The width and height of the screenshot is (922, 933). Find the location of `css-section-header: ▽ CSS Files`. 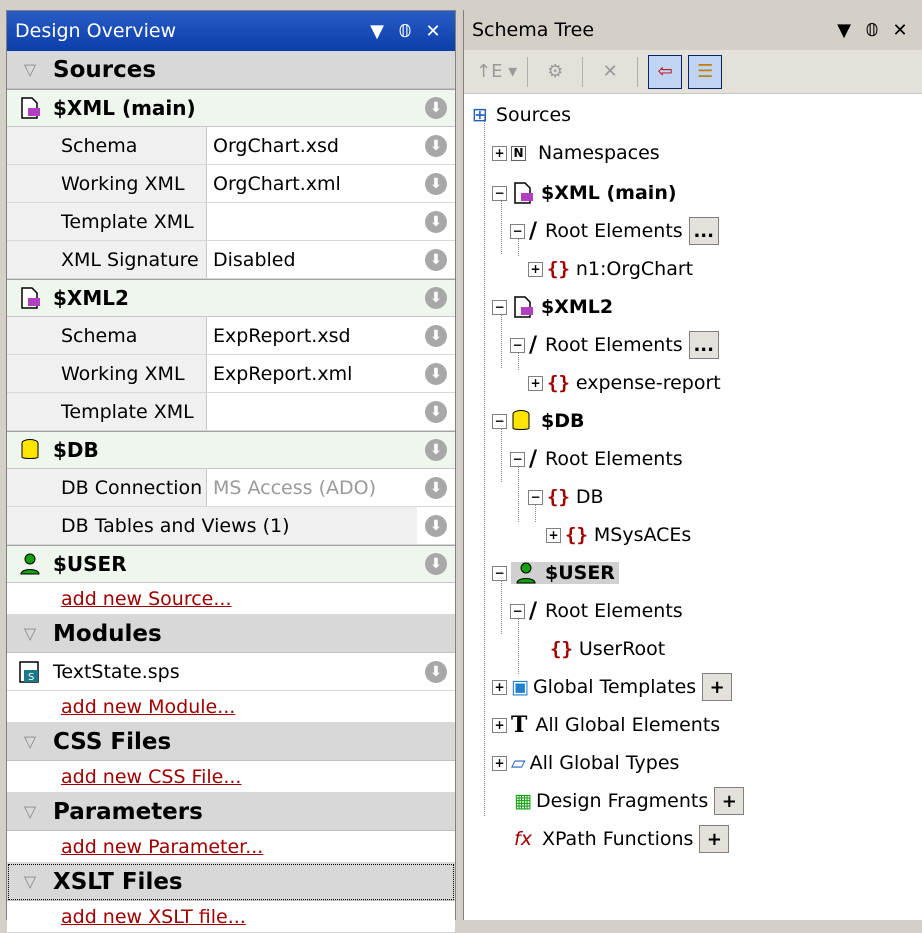

css-section-header: ▽ CSS Files is located at coordinates (231, 742).